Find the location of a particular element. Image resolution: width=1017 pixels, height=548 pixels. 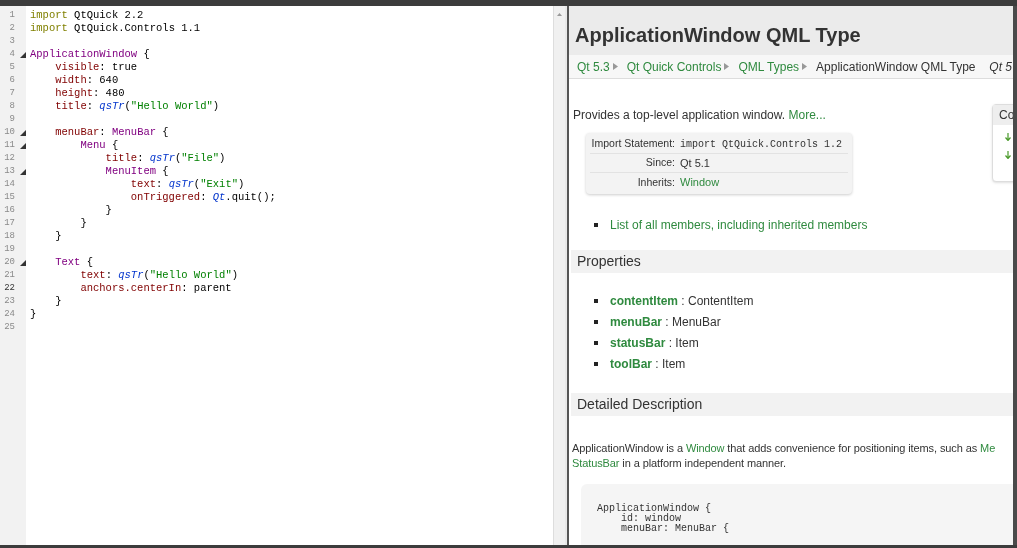

line-number: 10 is located at coordinates (9, 132).